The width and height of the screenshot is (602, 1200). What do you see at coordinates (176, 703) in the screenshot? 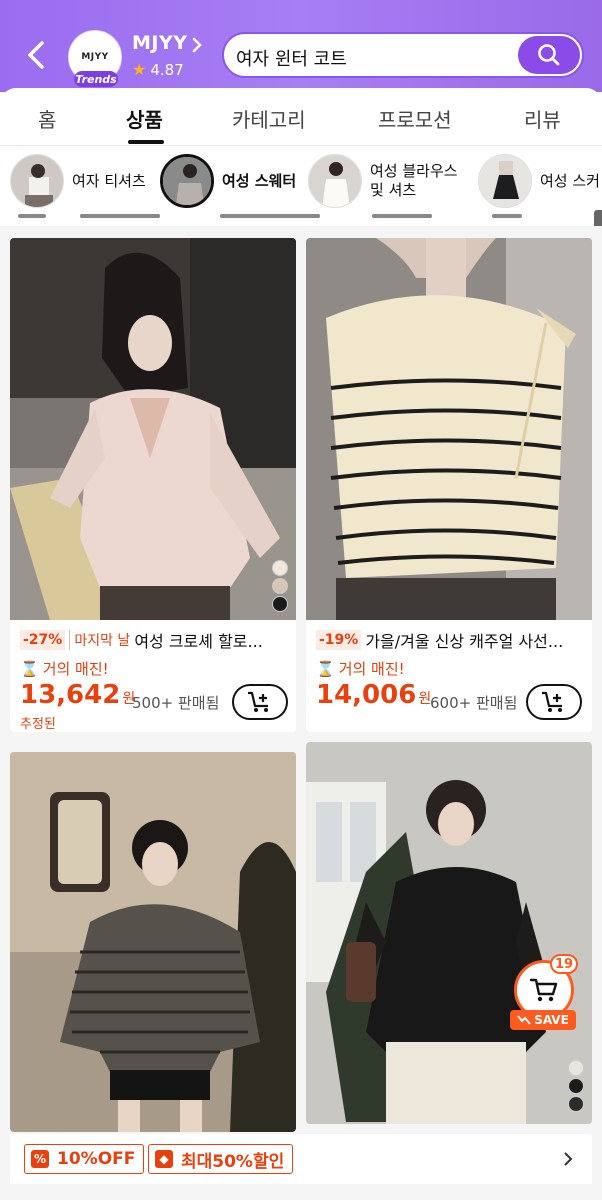
I see `sold-count: 500+ 판매됨` at bounding box center [176, 703].